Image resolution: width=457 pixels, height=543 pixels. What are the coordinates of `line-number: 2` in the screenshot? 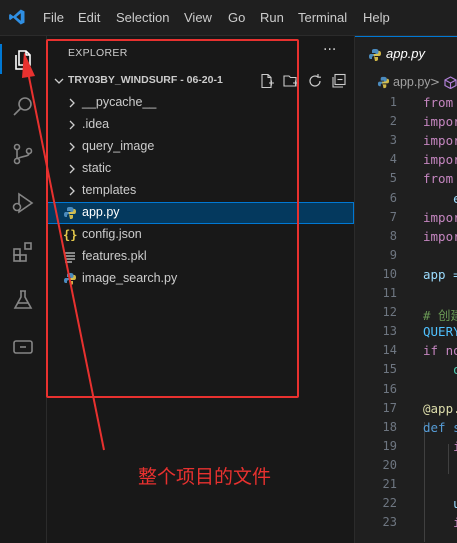 It's located at (393, 121).